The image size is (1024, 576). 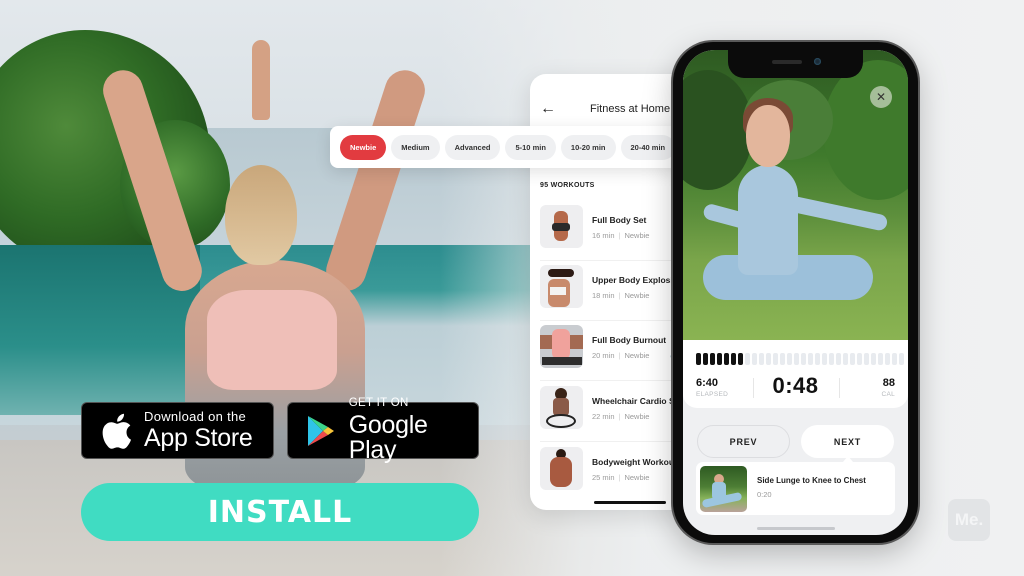 What do you see at coordinates (723, 489) in the screenshot?
I see `exercise-thumbnail` at bounding box center [723, 489].